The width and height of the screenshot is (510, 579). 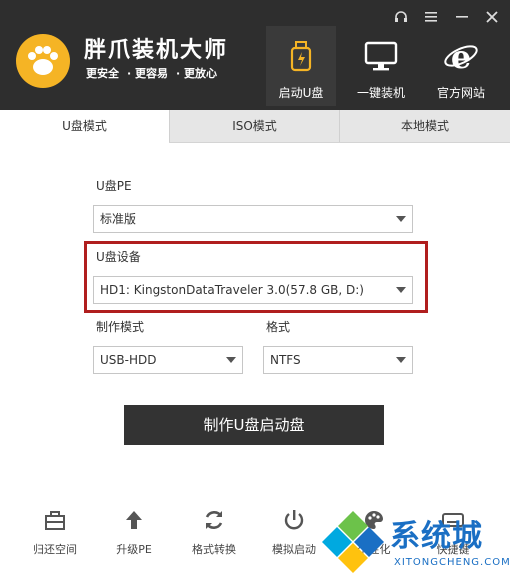 What do you see at coordinates (380, 93) in the screenshot?
I see `nav-label: 一键装机` at bounding box center [380, 93].